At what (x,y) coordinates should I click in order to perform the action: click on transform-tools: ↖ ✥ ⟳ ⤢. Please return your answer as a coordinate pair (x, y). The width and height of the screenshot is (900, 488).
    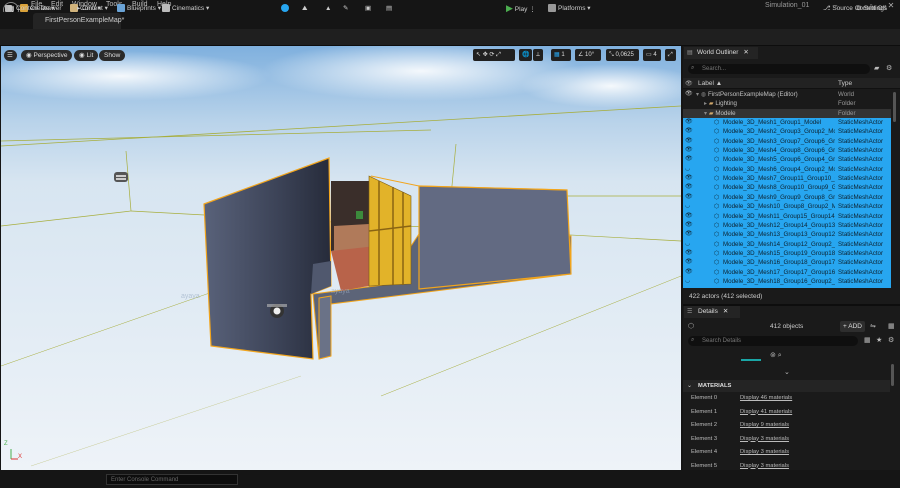
    Looking at the image, I should click on (494, 55).